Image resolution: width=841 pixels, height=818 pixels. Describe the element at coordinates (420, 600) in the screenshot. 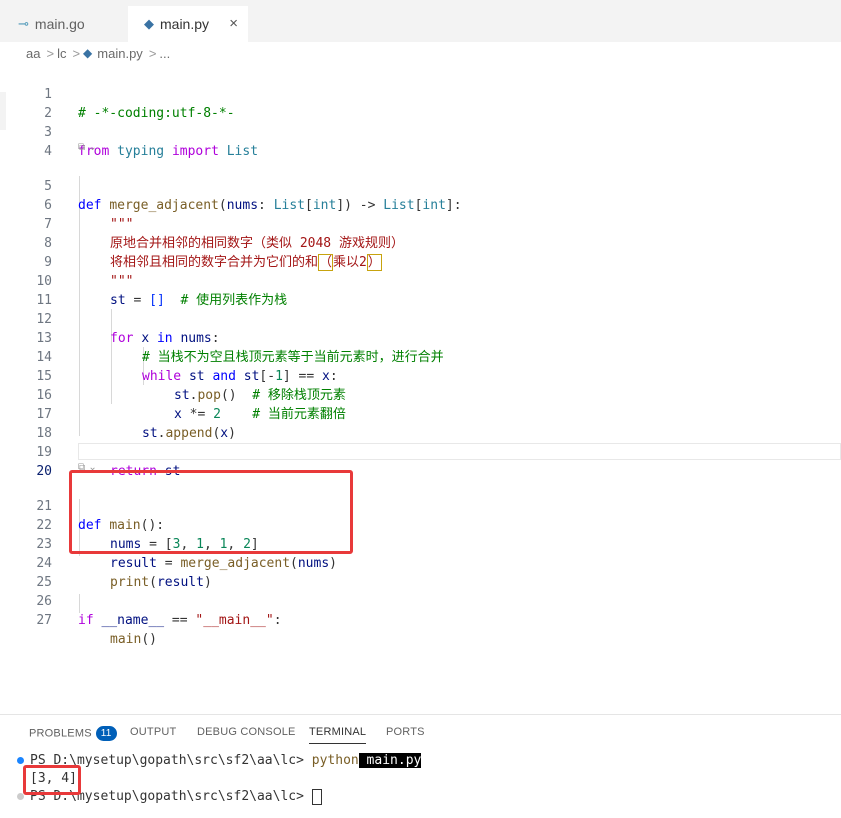

I see `code-line: 26 if __name__ == "__main__":` at that location.